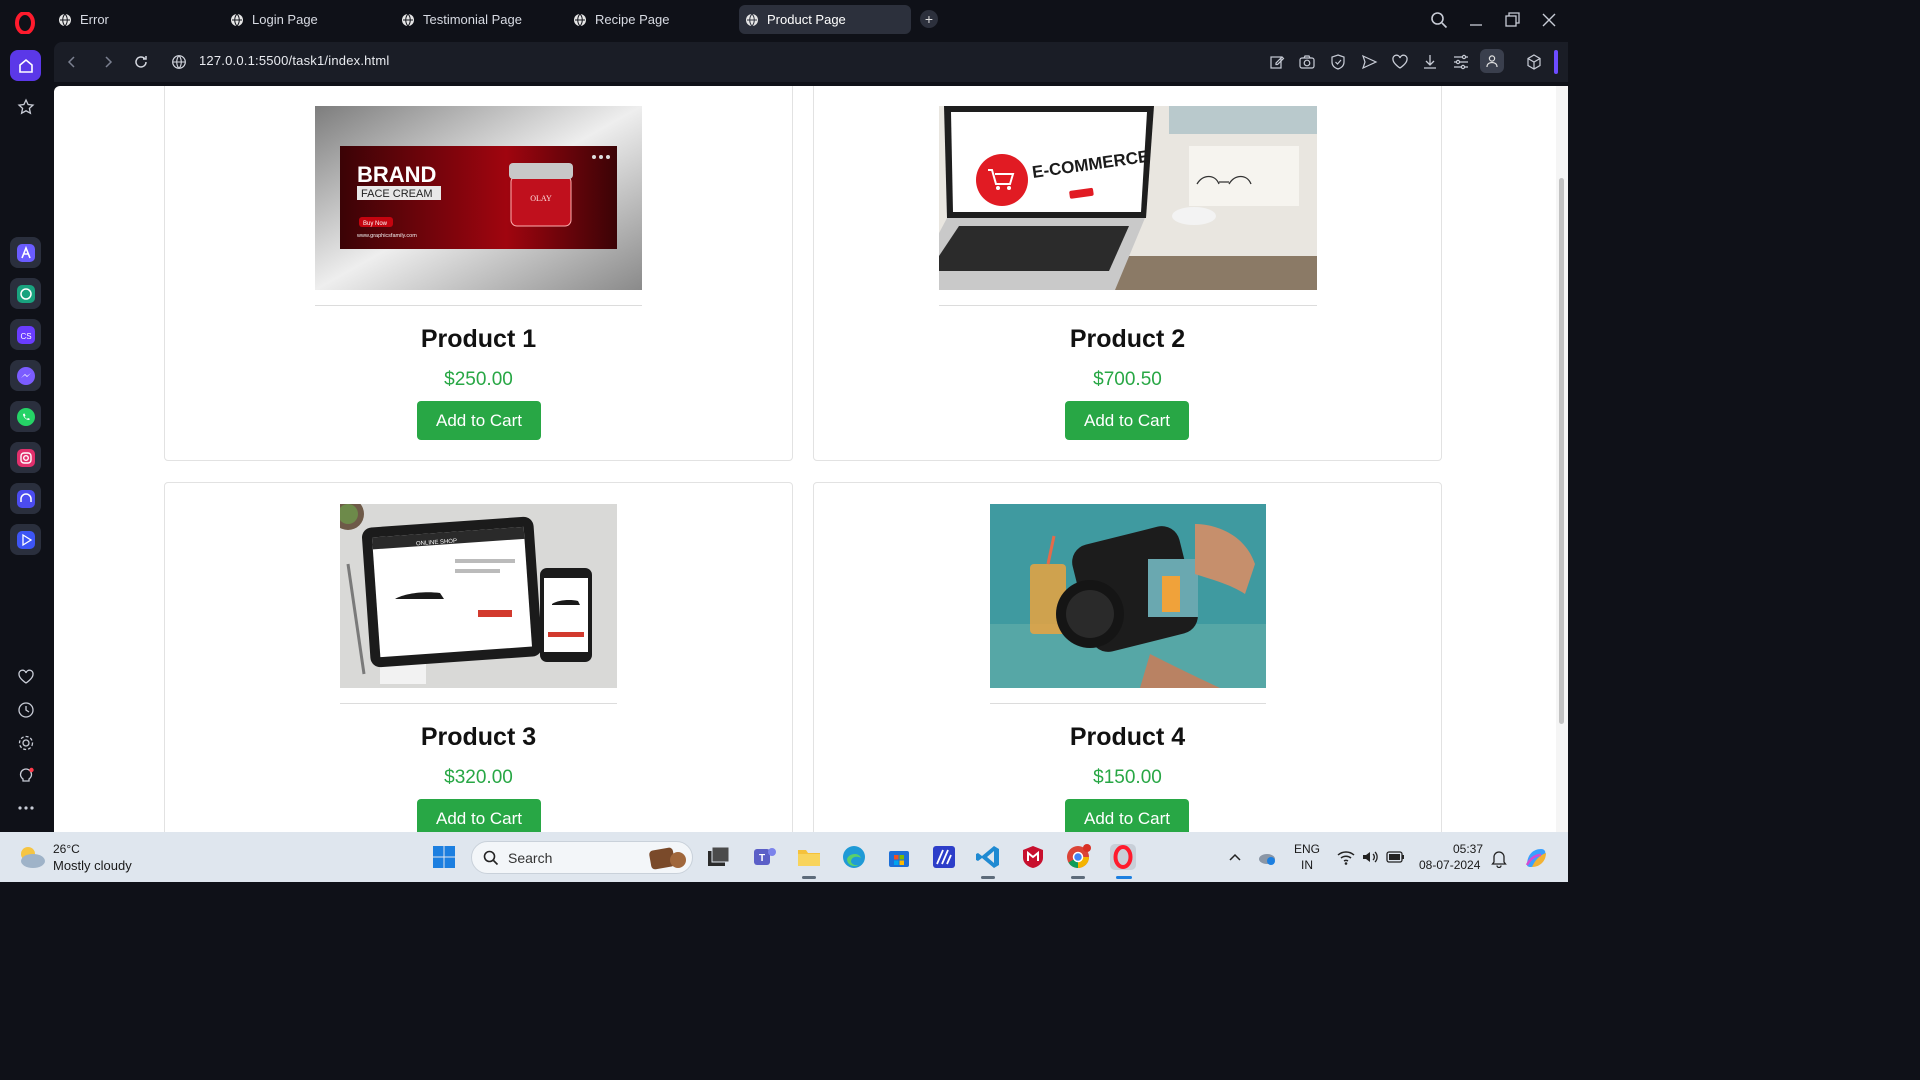 The height and width of the screenshot is (1080, 1920). What do you see at coordinates (304, 19) in the screenshot?
I see `tab-login-page: Login Page` at bounding box center [304, 19].